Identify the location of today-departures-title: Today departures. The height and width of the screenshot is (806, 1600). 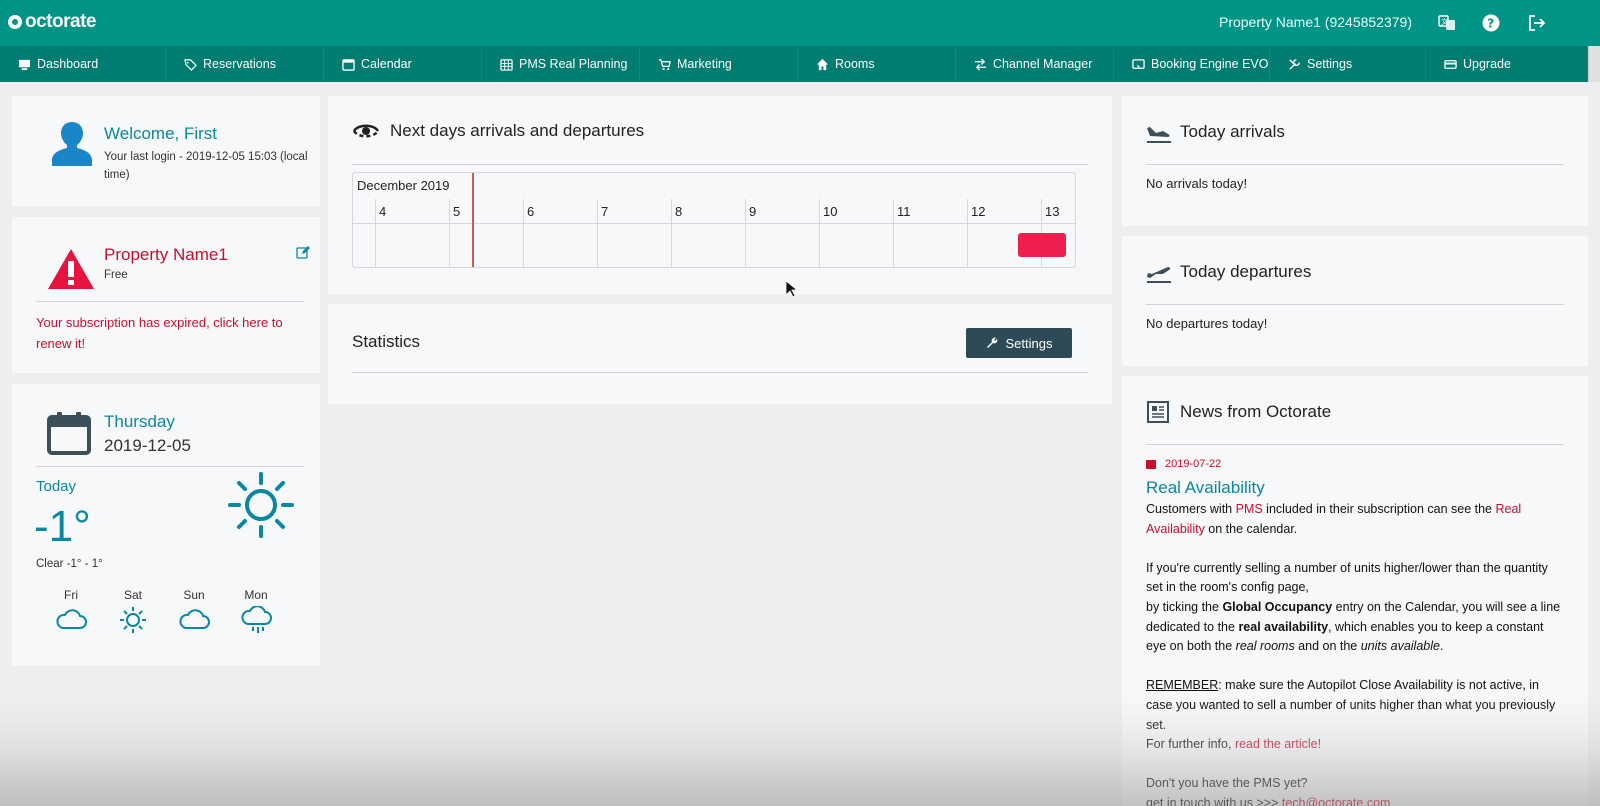
(1246, 271).